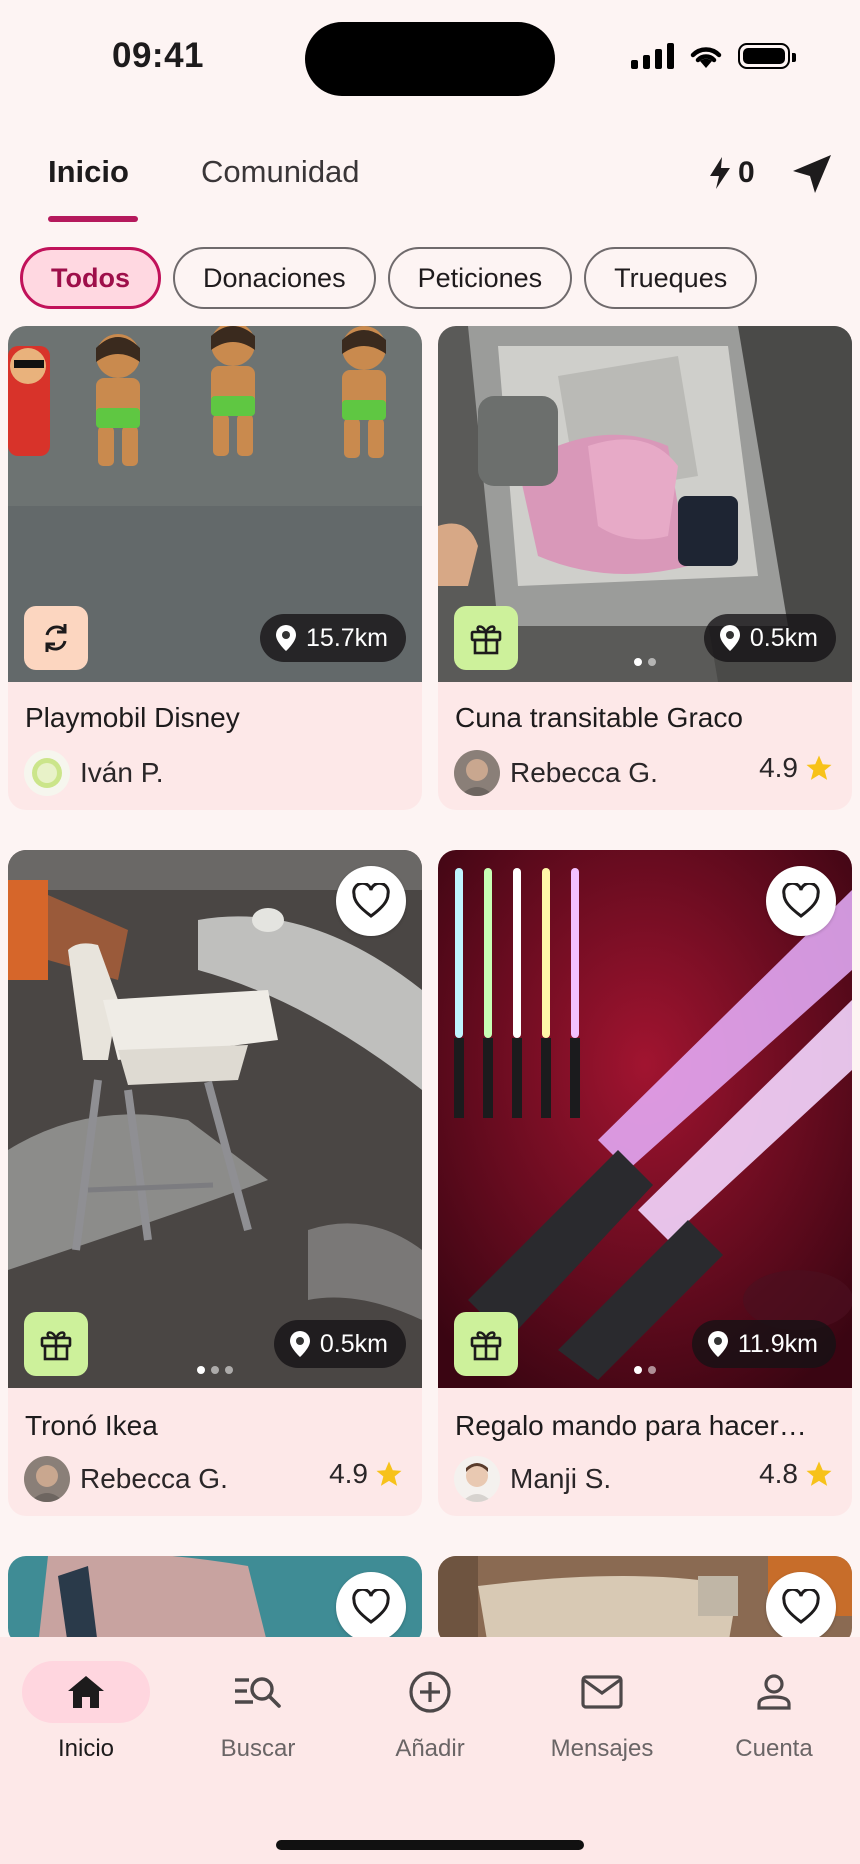  I want to click on home-indicator, so click(430, 1845).